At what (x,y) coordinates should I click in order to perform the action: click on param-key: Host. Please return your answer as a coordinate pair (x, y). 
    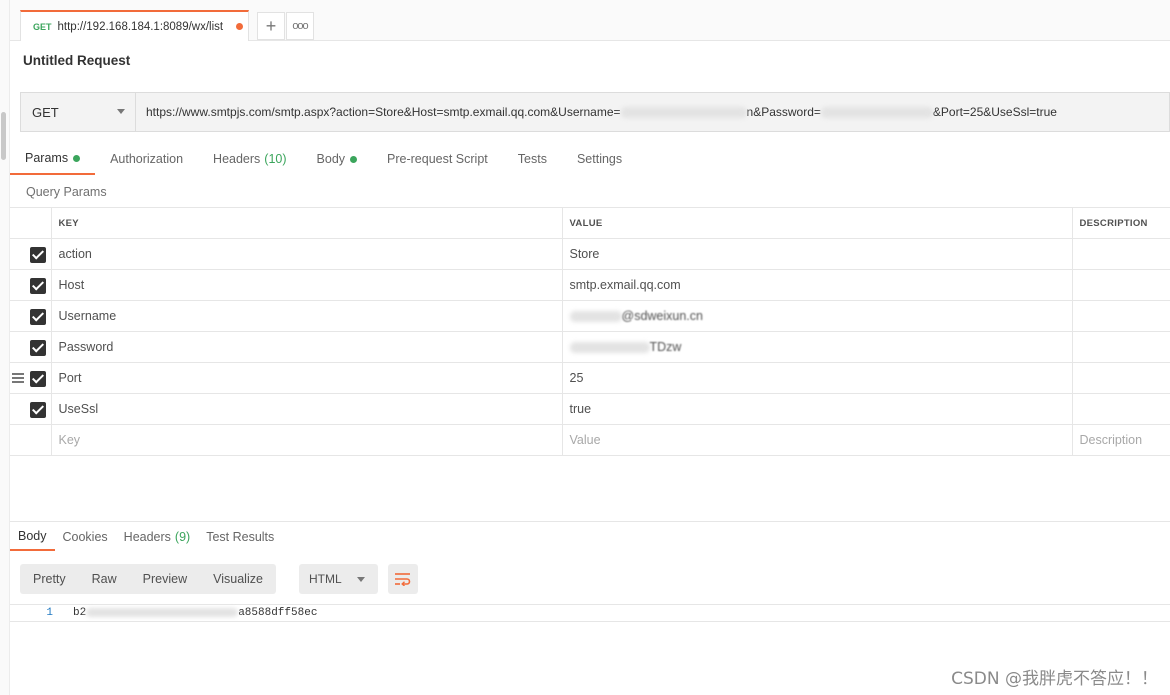
    Looking at the image, I should click on (306, 285).